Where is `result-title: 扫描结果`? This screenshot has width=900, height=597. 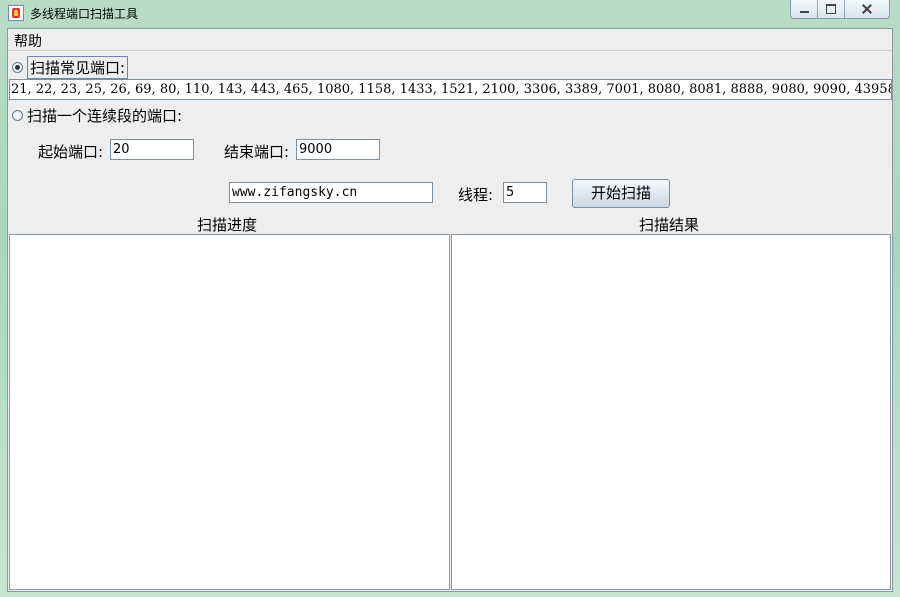 result-title: 扫描结果 is located at coordinates (669, 225).